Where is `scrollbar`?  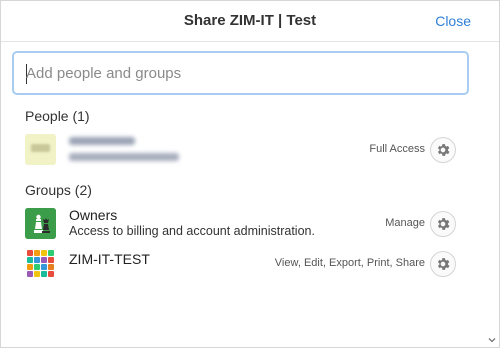
scrollbar is located at coordinates (492, 194).